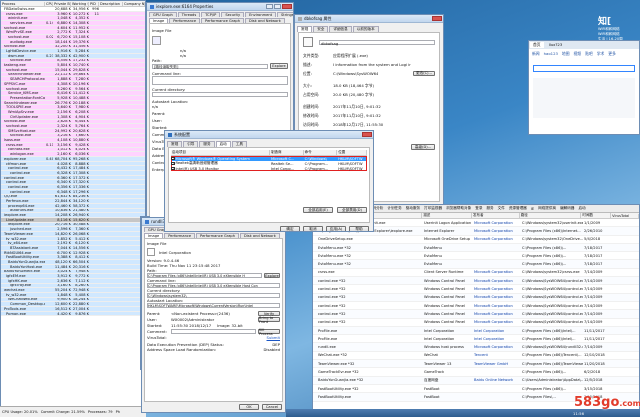  What do you see at coordinates (547, 208) in the screenshot?
I see `autoruns-tab: 网络提供商` at bounding box center [547, 208].